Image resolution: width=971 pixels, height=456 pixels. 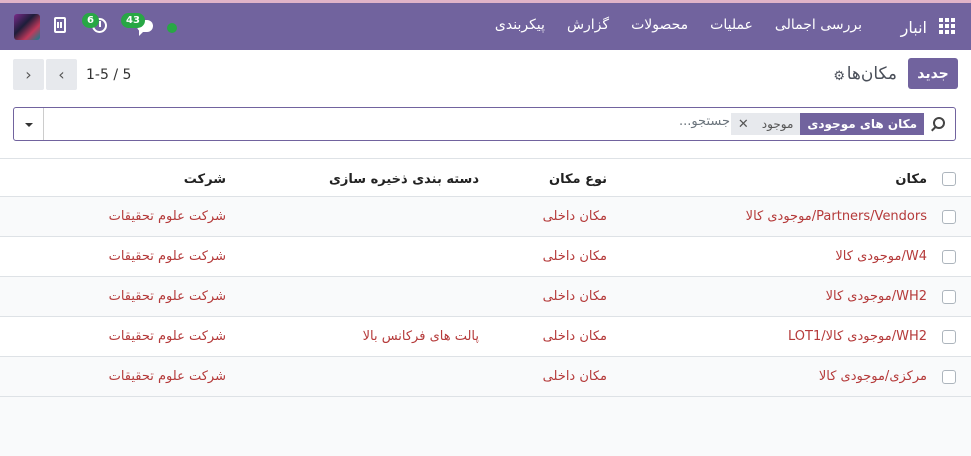 What do you see at coordinates (127, 75) in the screenshot?
I see `pager-total: 5` at bounding box center [127, 75].